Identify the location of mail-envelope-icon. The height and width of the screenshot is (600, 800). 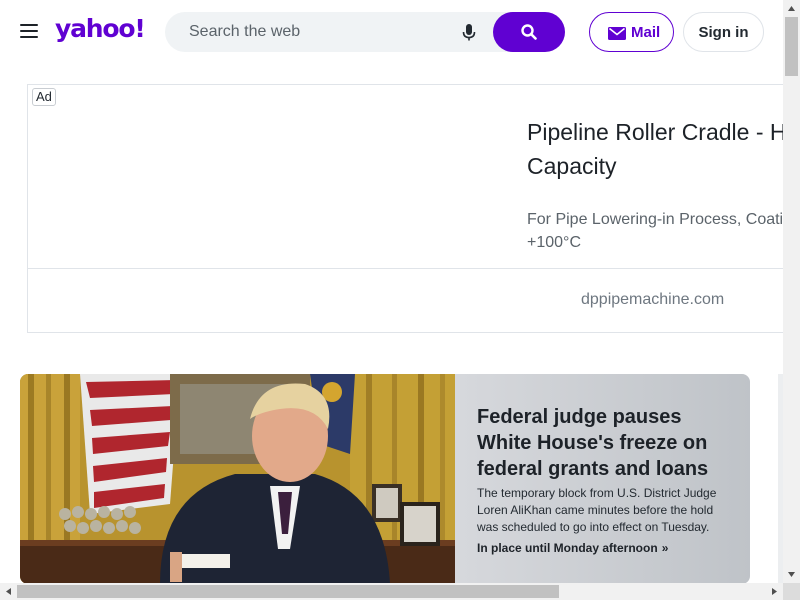
(617, 33).